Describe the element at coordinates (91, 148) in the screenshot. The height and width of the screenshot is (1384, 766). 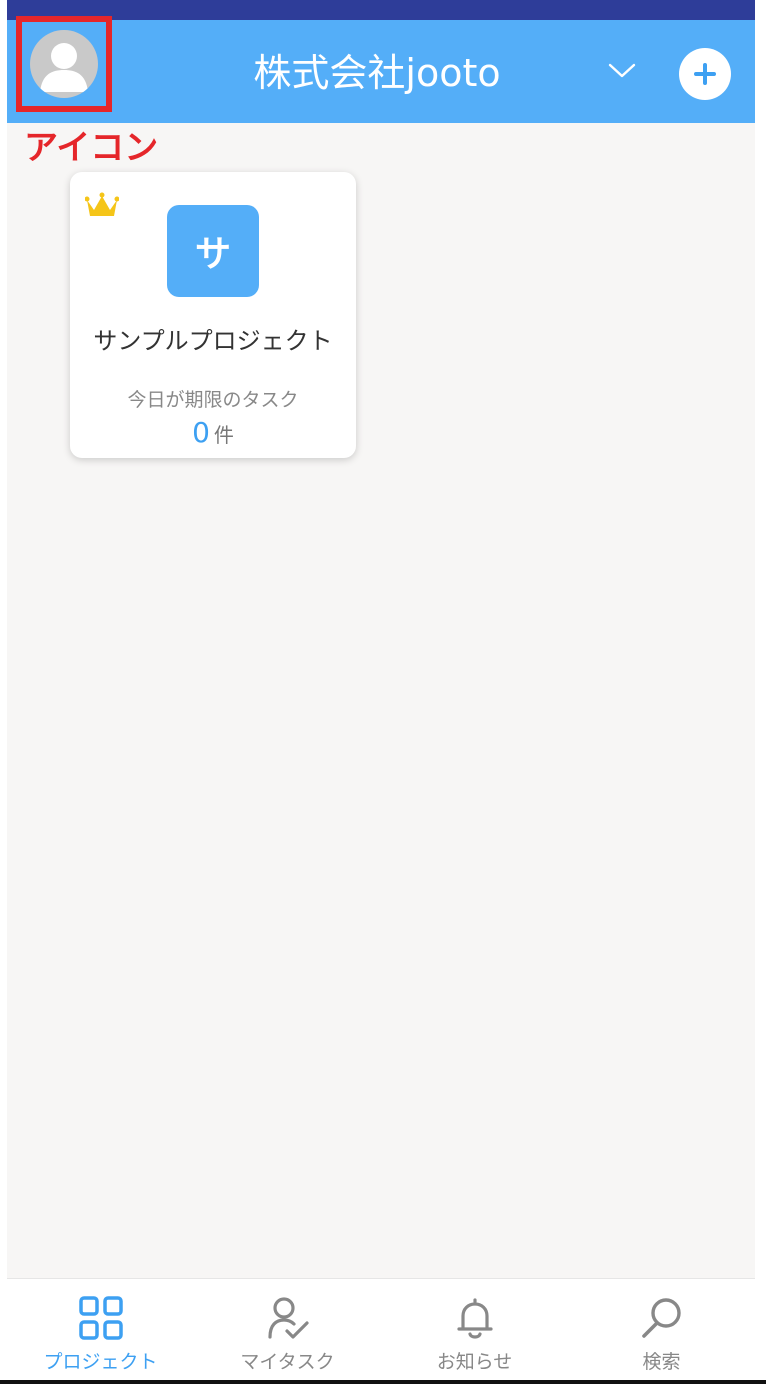
I see `avatar-annotation: アイコン` at that location.